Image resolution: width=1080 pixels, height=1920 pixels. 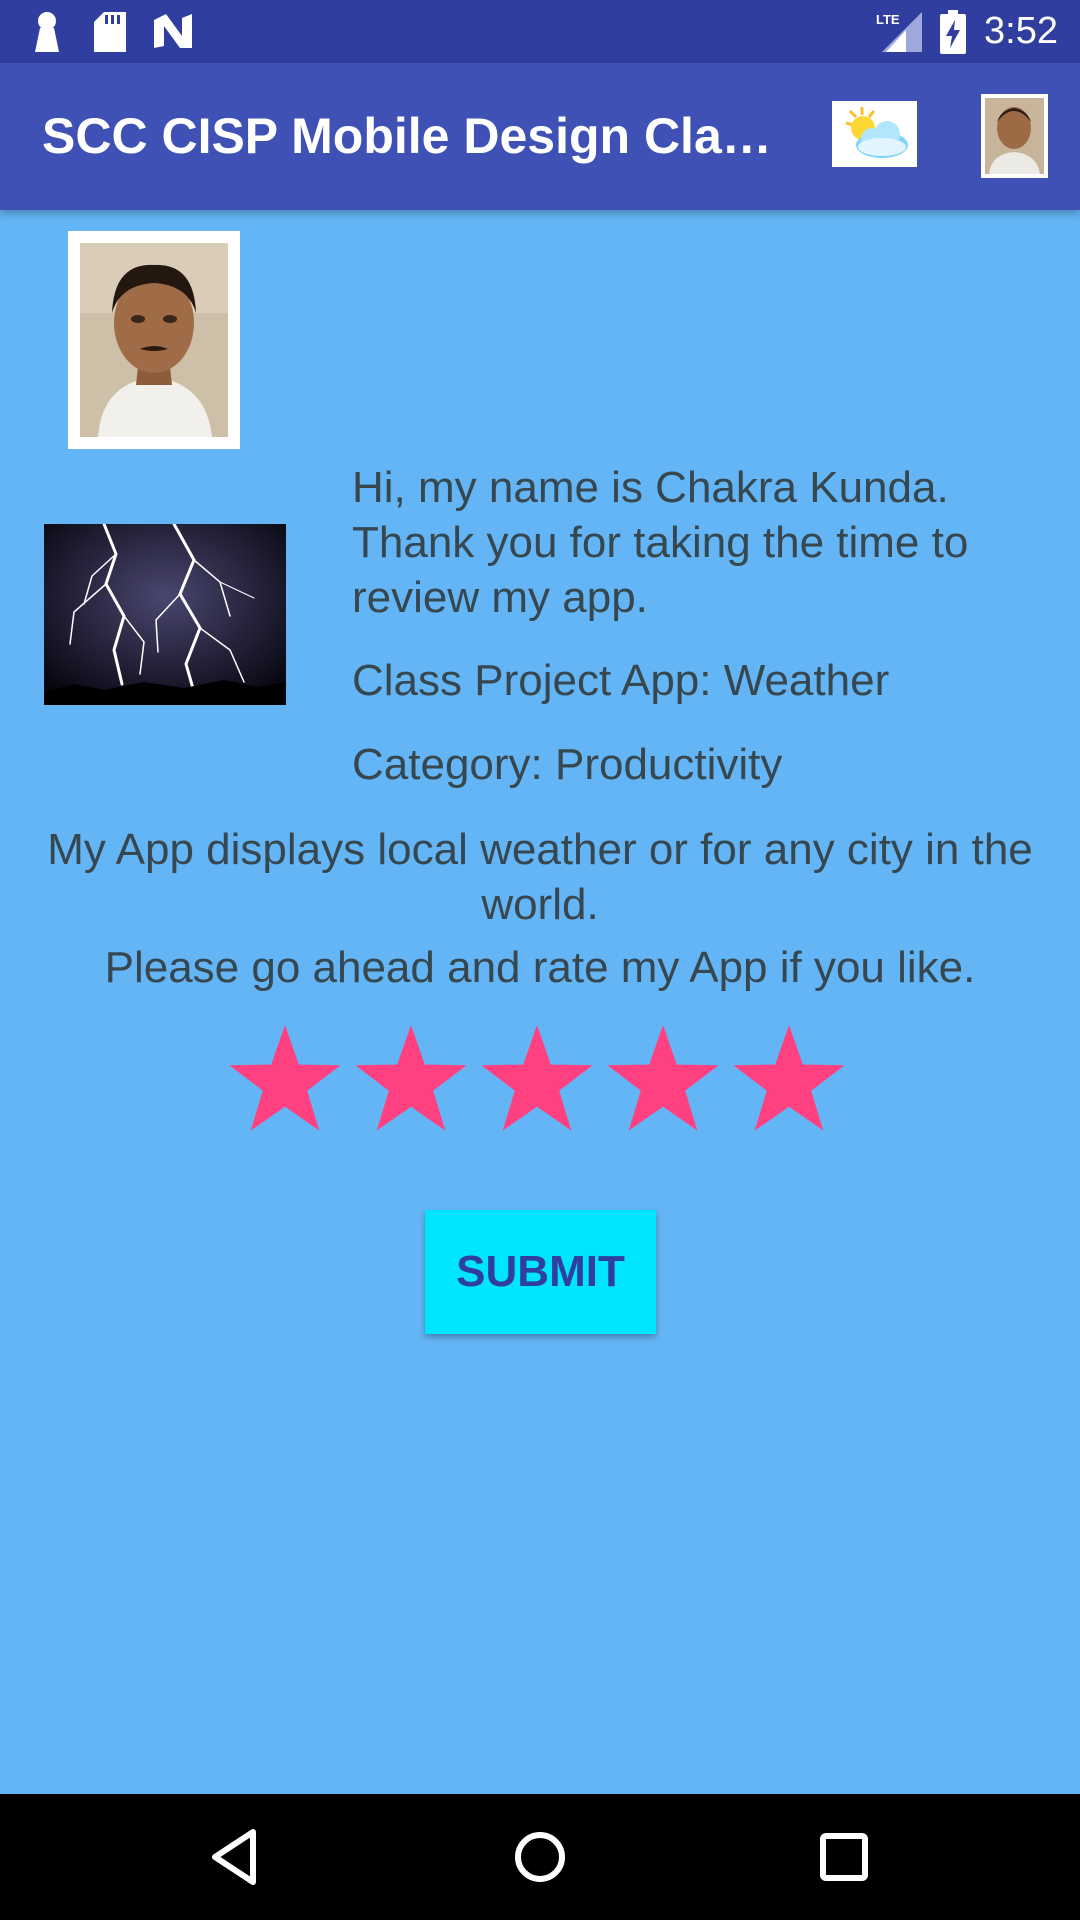 What do you see at coordinates (888, 19) in the screenshot?
I see `network-label: LTE` at bounding box center [888, 19].